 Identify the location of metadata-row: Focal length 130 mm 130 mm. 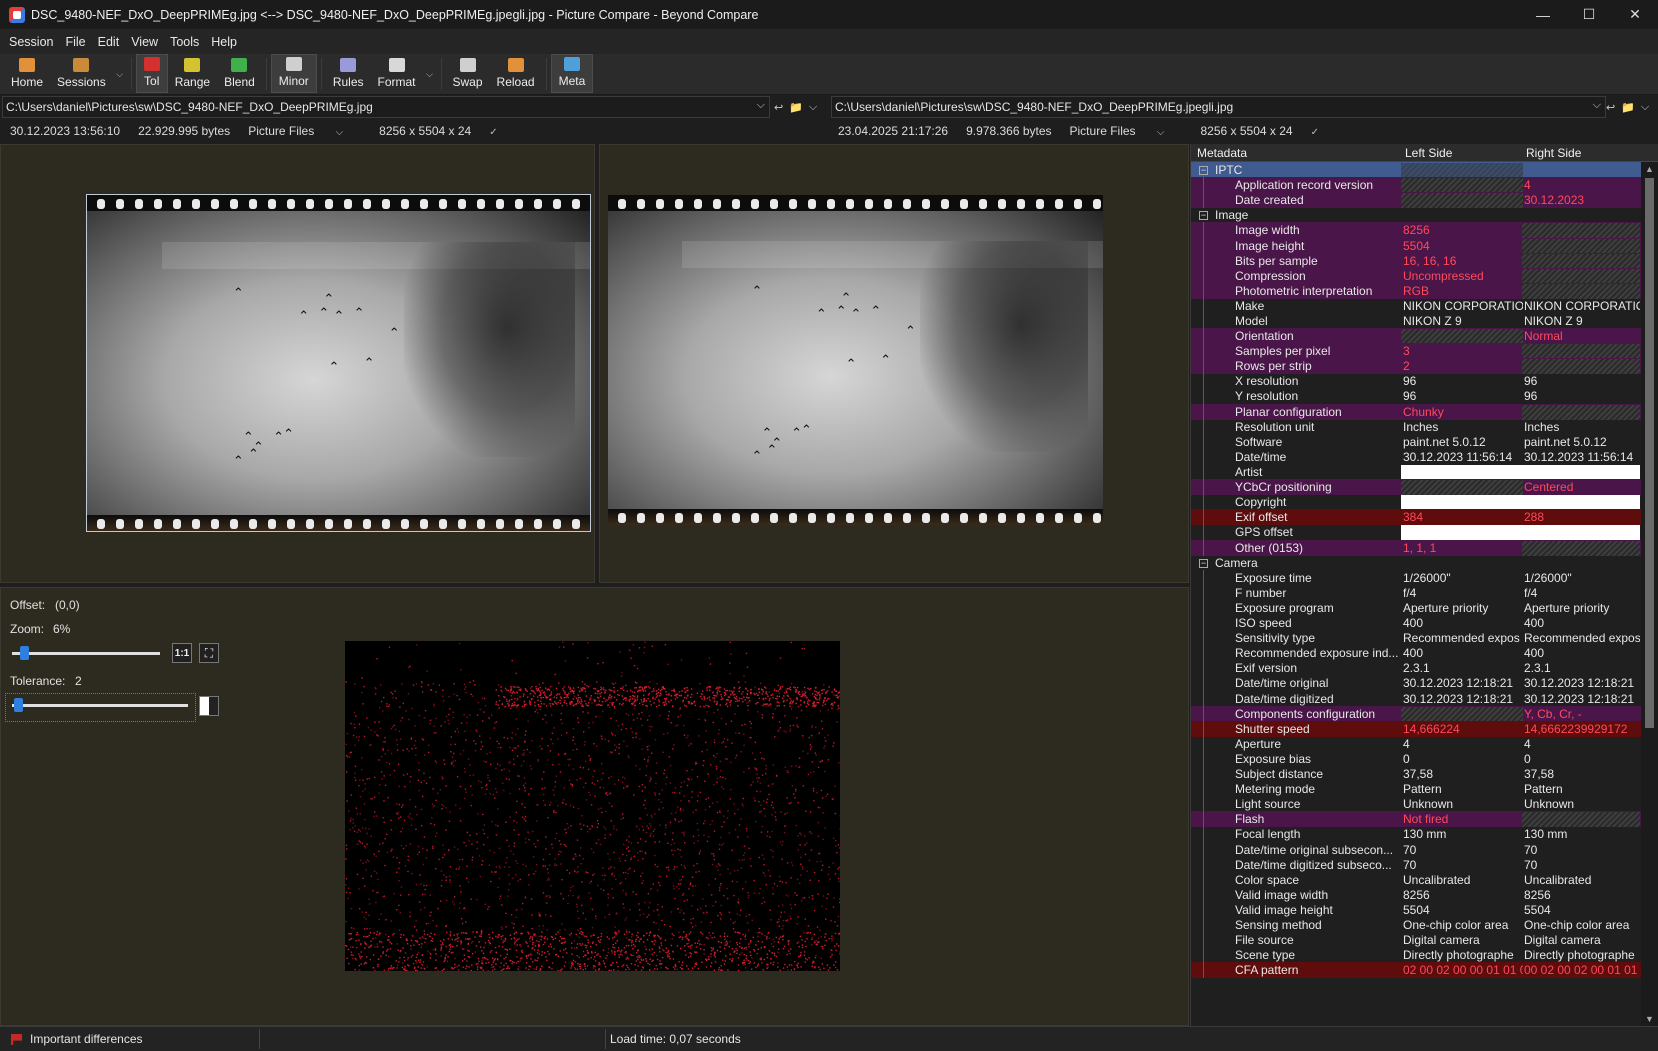
(1416, 834).